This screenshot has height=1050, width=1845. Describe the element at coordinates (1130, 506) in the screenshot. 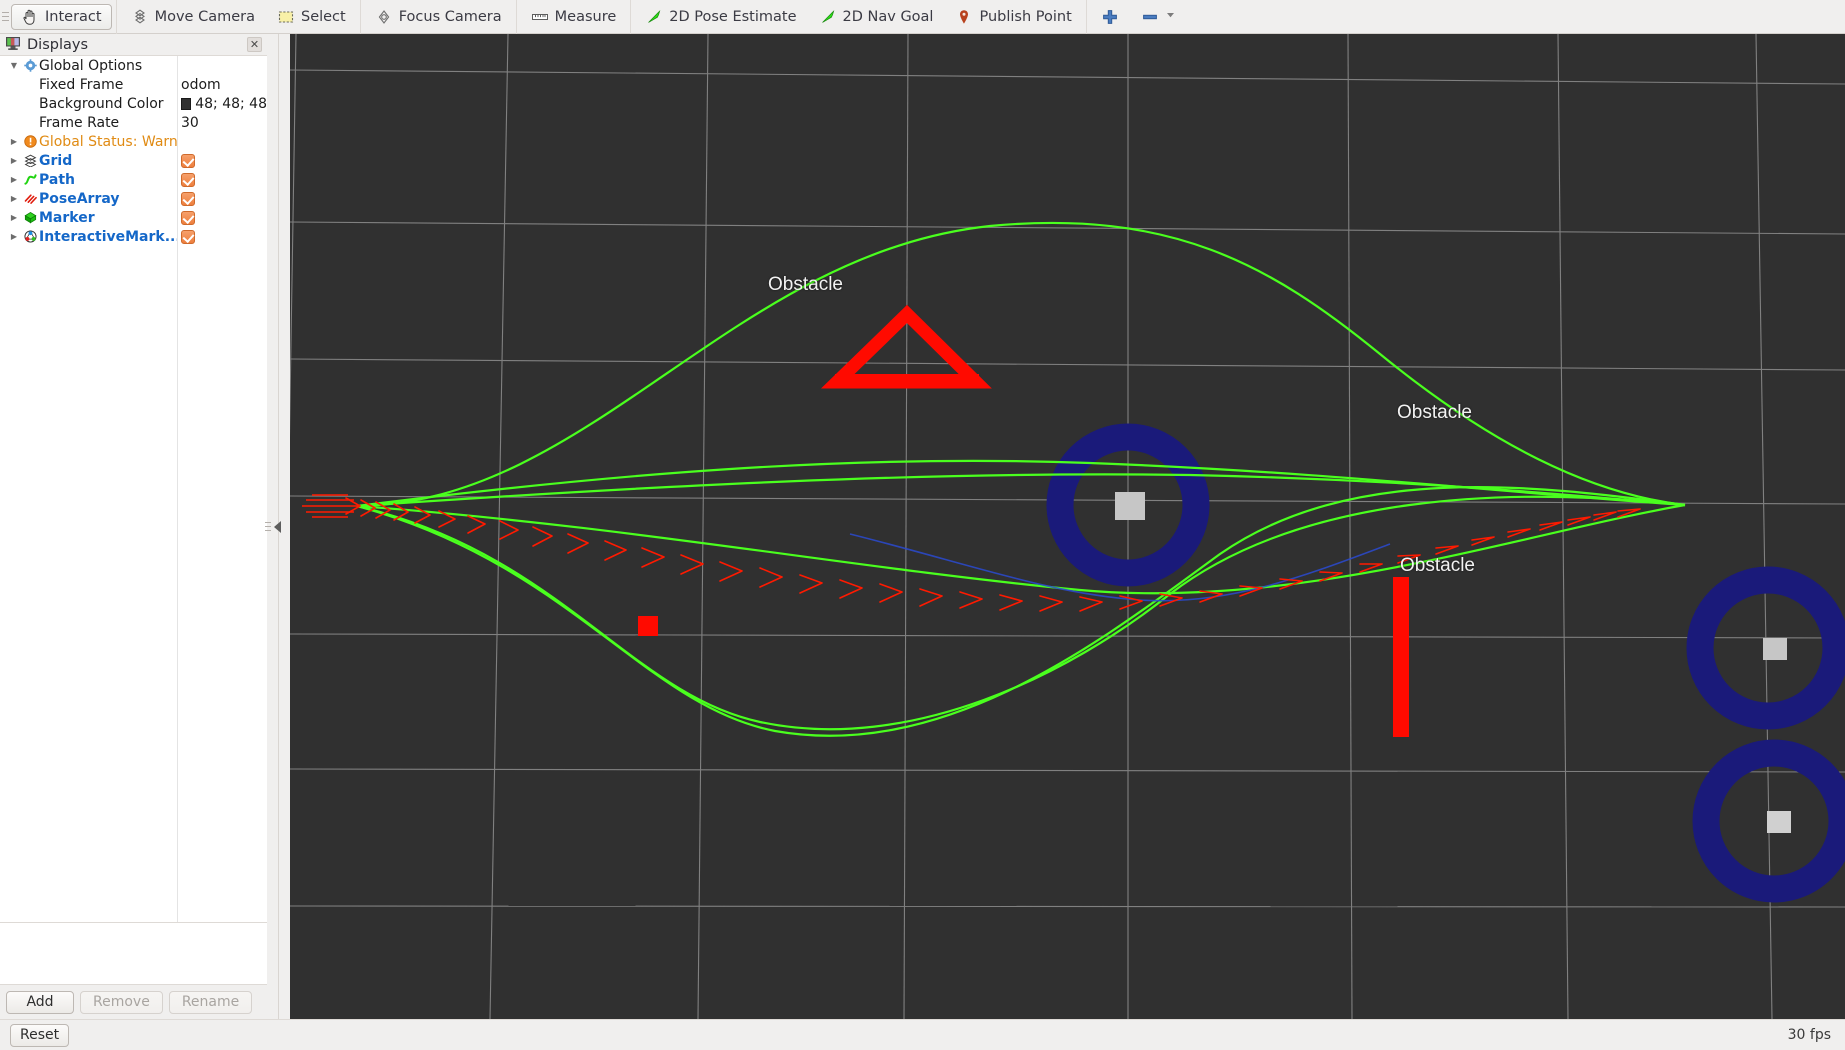

I see `robot-body-square` at that location.